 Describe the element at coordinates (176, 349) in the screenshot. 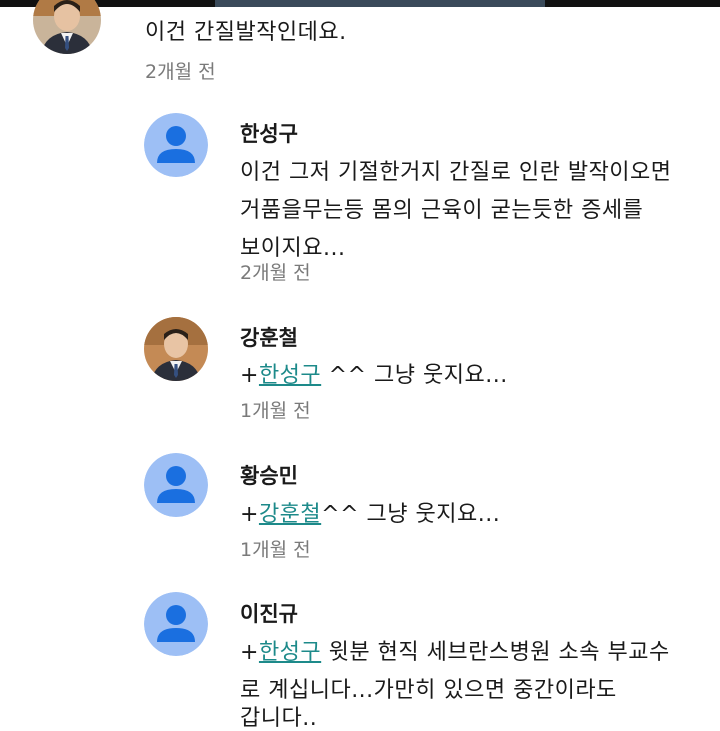

I see `reply-avatar-photo` at that location.